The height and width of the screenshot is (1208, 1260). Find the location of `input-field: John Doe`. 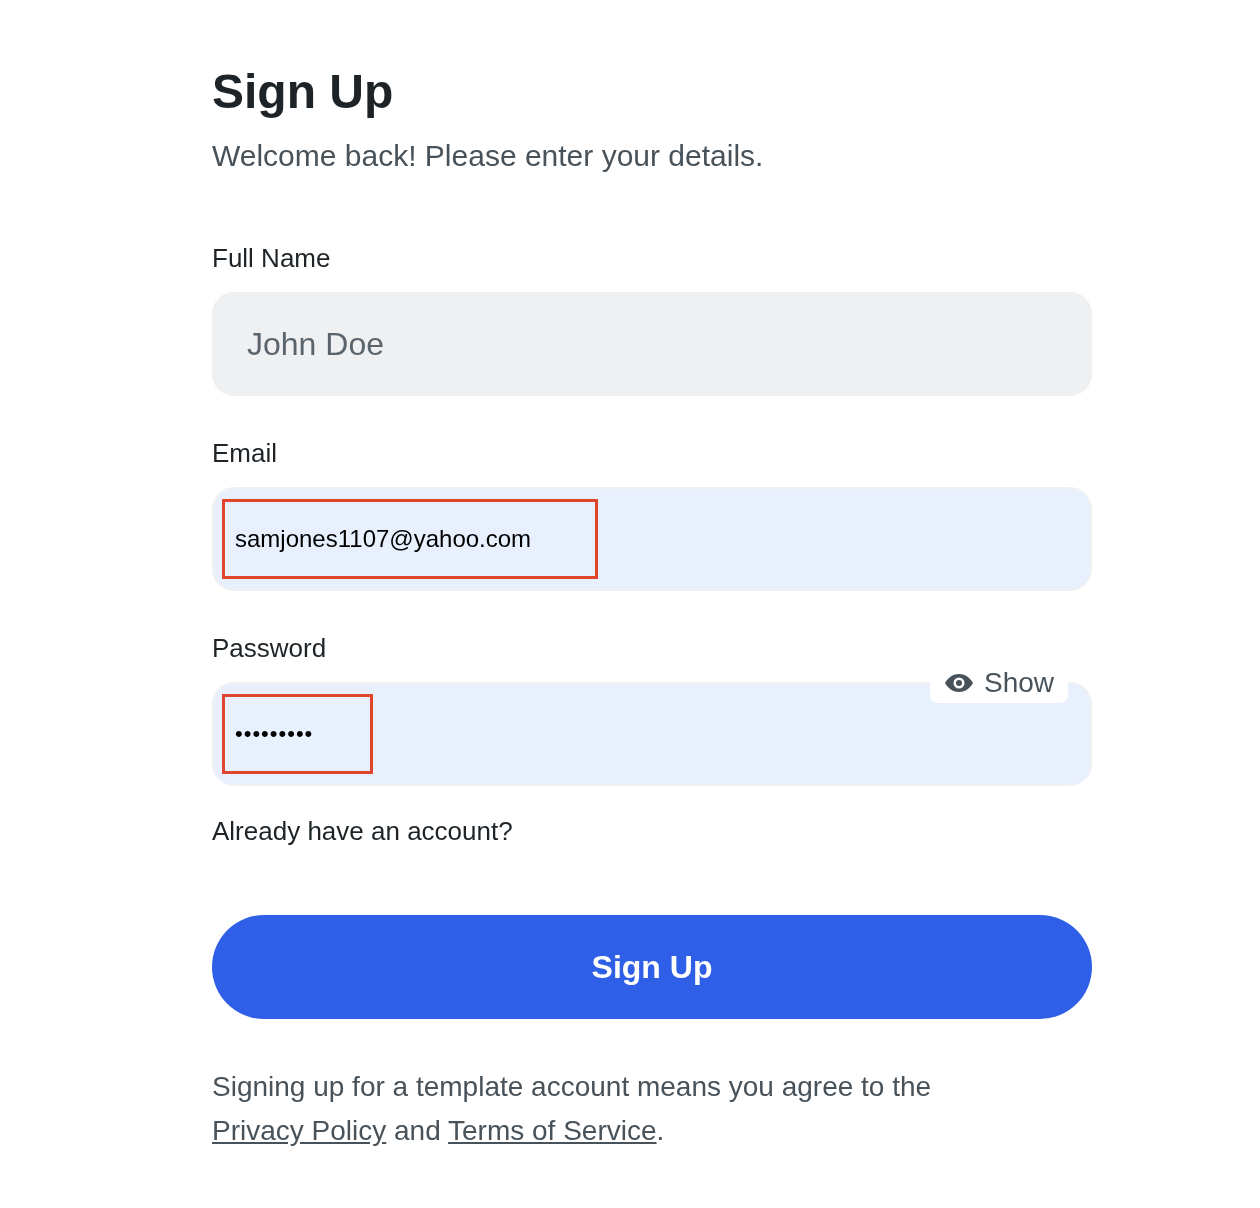

input-field: John Doe is located at coordinates (652, 344).